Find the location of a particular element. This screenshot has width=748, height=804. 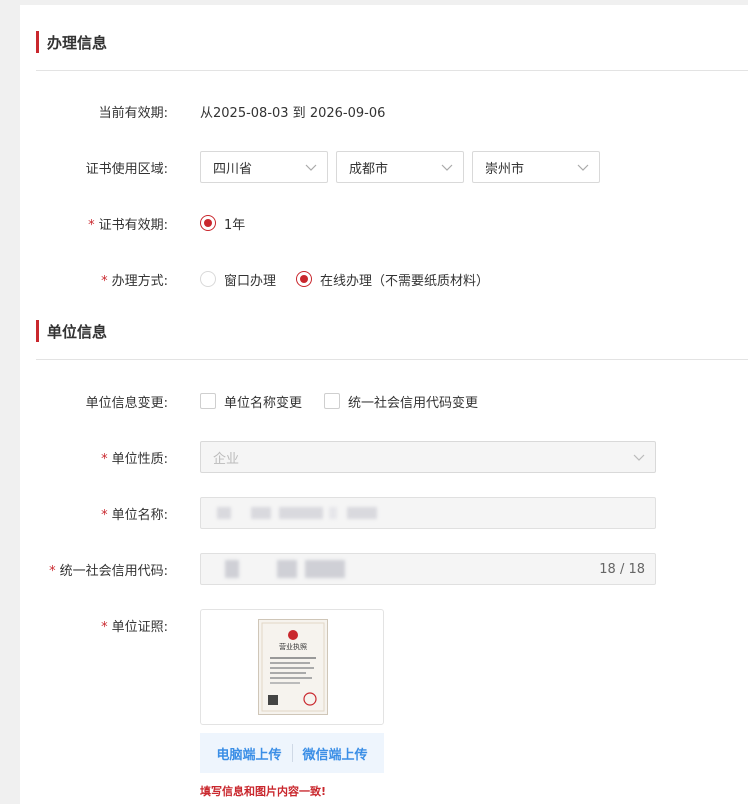

validity-option-label: 1年 is located at coordinates (235, 225).